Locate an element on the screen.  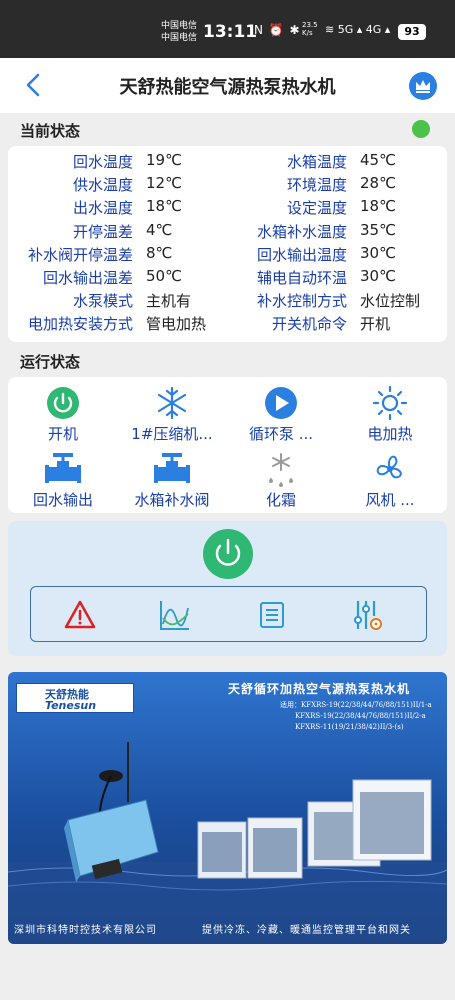
list-button is located at coordinates (272, 615).